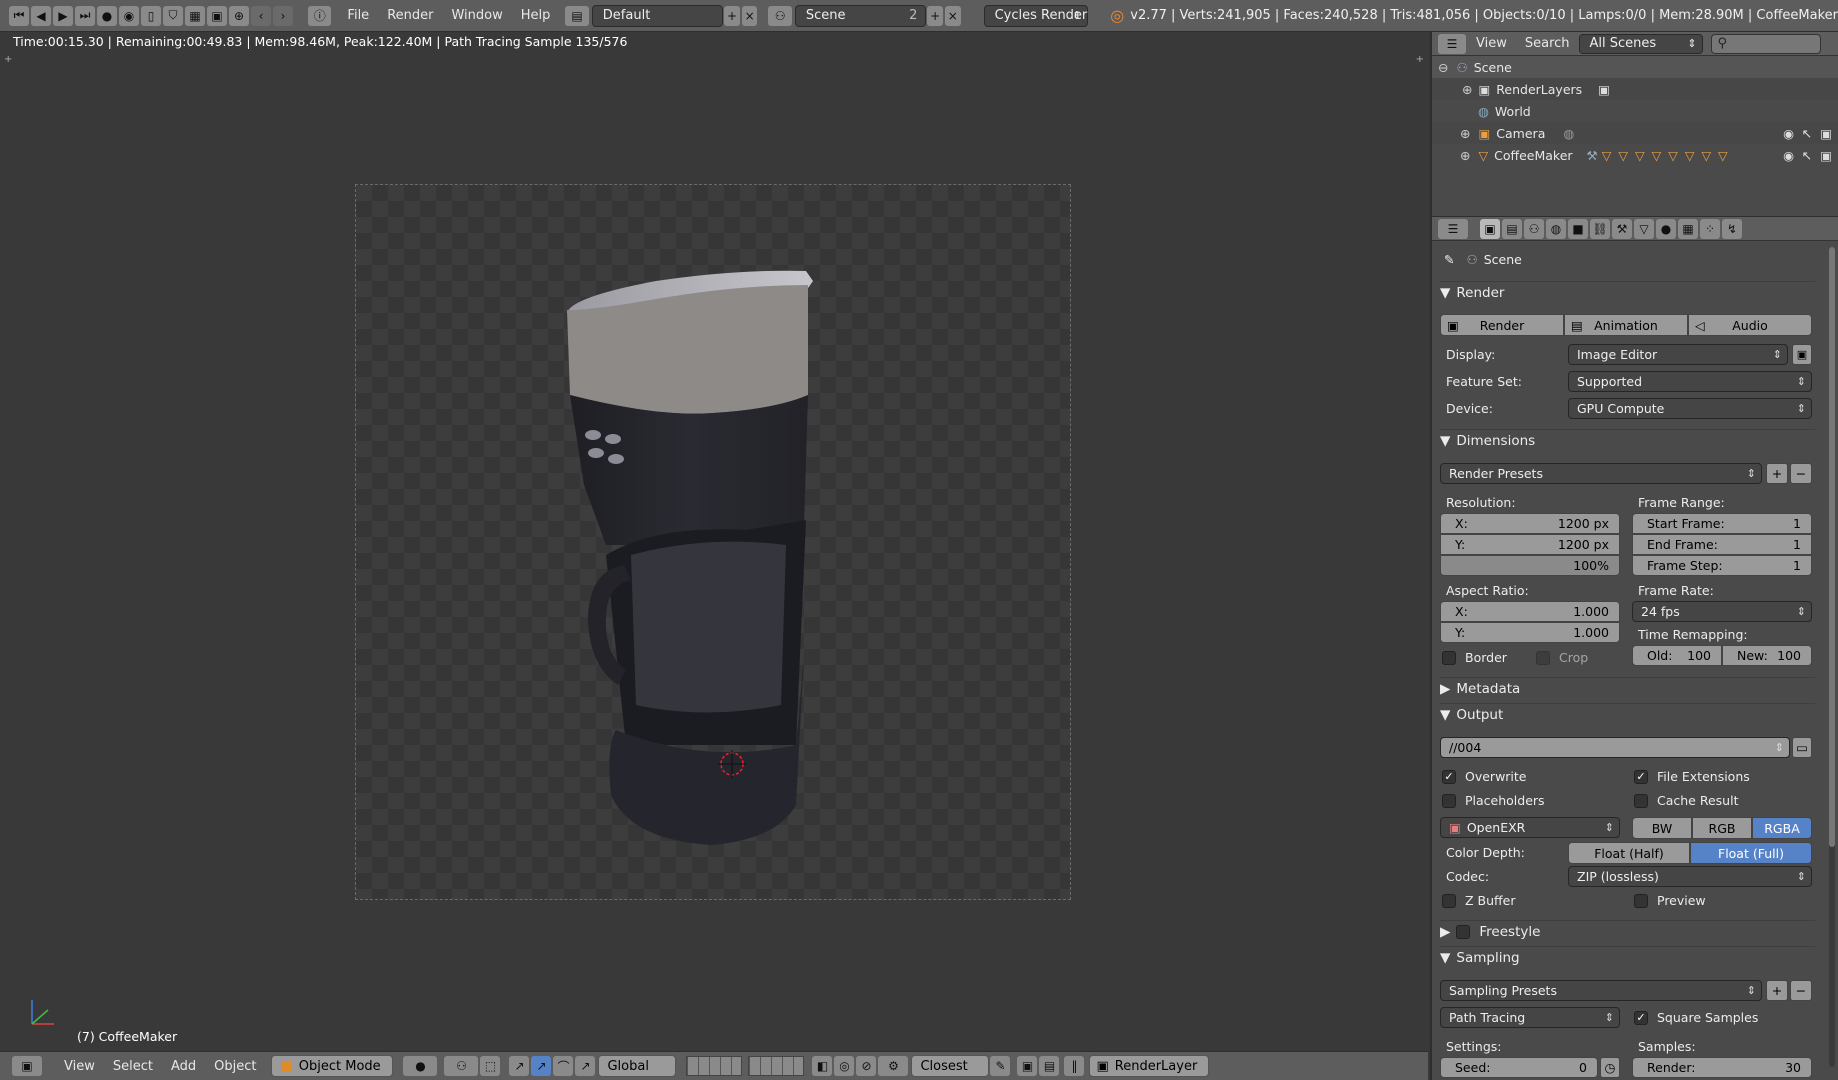 The image size is (1838, 1080). Describe the element at coordinates (1530, 544) in the screenshot. I see `resolution-y-field: Y: 1200 px` at that location.